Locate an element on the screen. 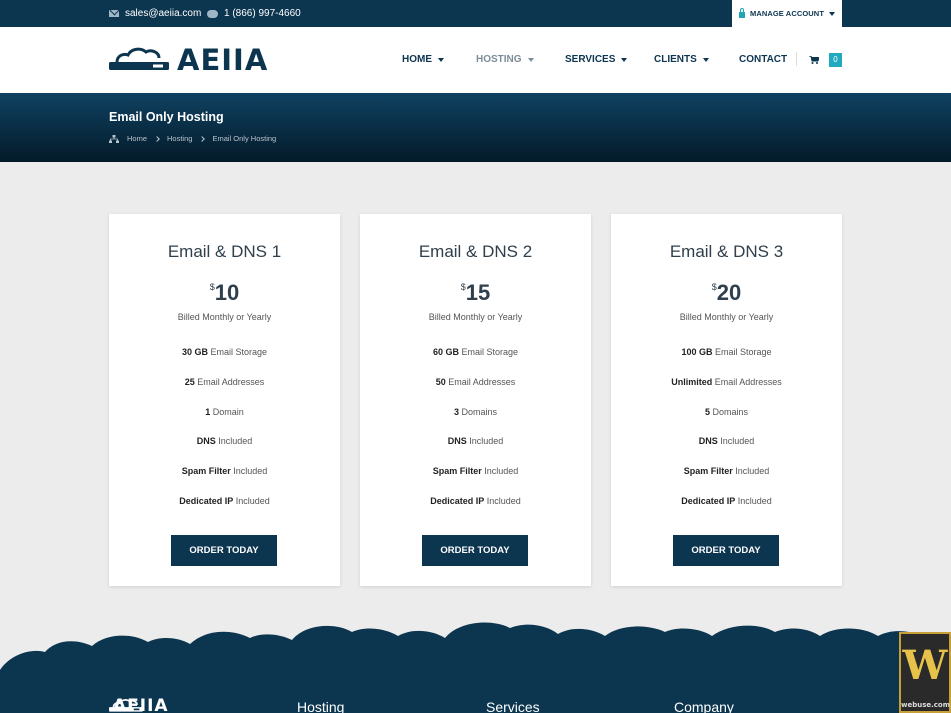 The image size is (951, 713). nav-home-label: HOME is located at coordinates (417, 59).